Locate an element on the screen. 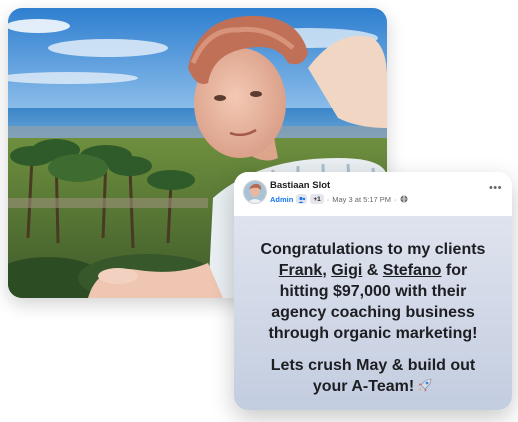  post-meta: Admin +1 · May 3 at 5:17 PM · is located at coordinates (339, 199).